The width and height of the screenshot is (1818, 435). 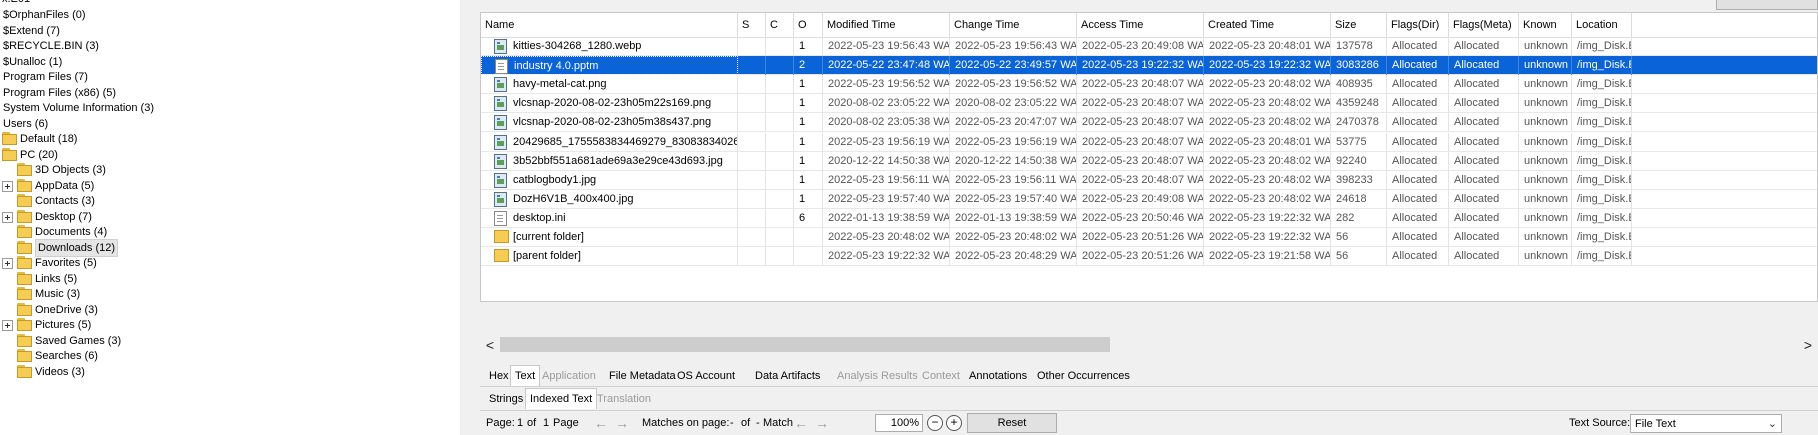 I want to click on zoom-in-icon: +, so click(x=954, y=423).